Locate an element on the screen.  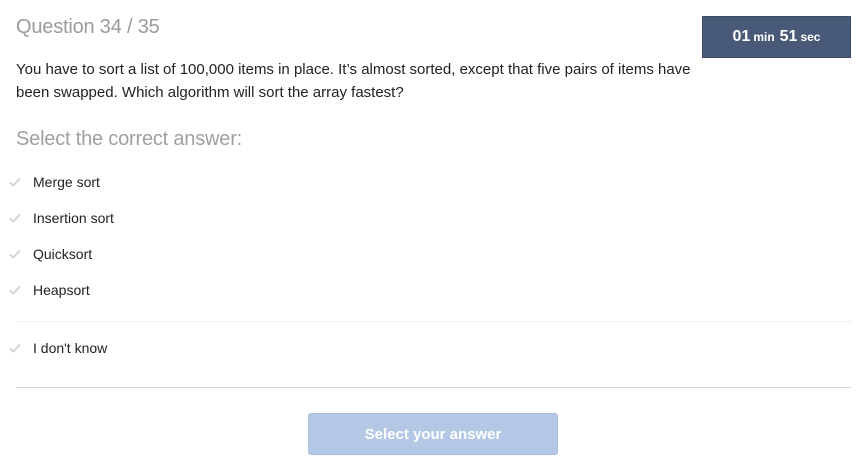
answer-option-label: I don't know is located at coordinates (70, 348).